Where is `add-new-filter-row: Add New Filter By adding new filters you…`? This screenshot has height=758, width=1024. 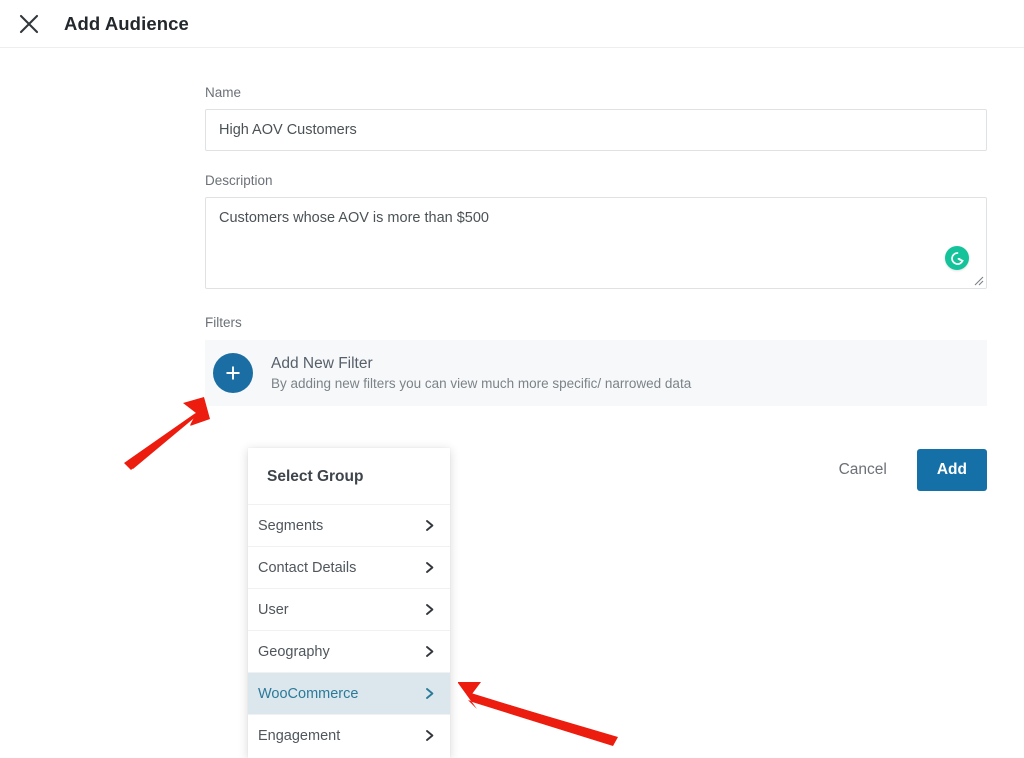
add-new-filter-row: Add New Filter By adding new filters you… is located at coordinates (596, 373).